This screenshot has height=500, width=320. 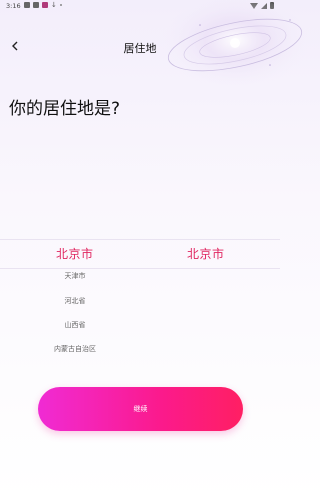 What do you see at coordinates (206, 253) in the screenshot?
I see `city-selected: 北京市` at bounding box center [206, 253].